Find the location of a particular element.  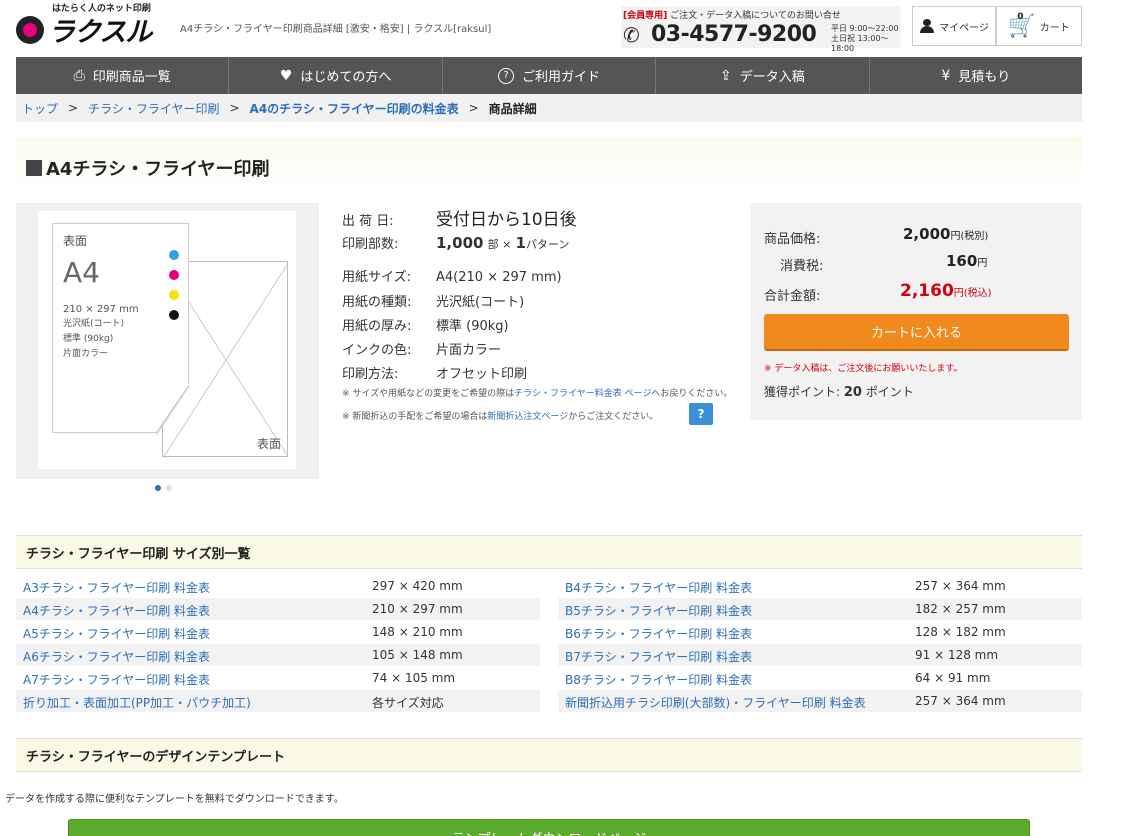

carousel-dot-active is located at coordinates (158, 488).